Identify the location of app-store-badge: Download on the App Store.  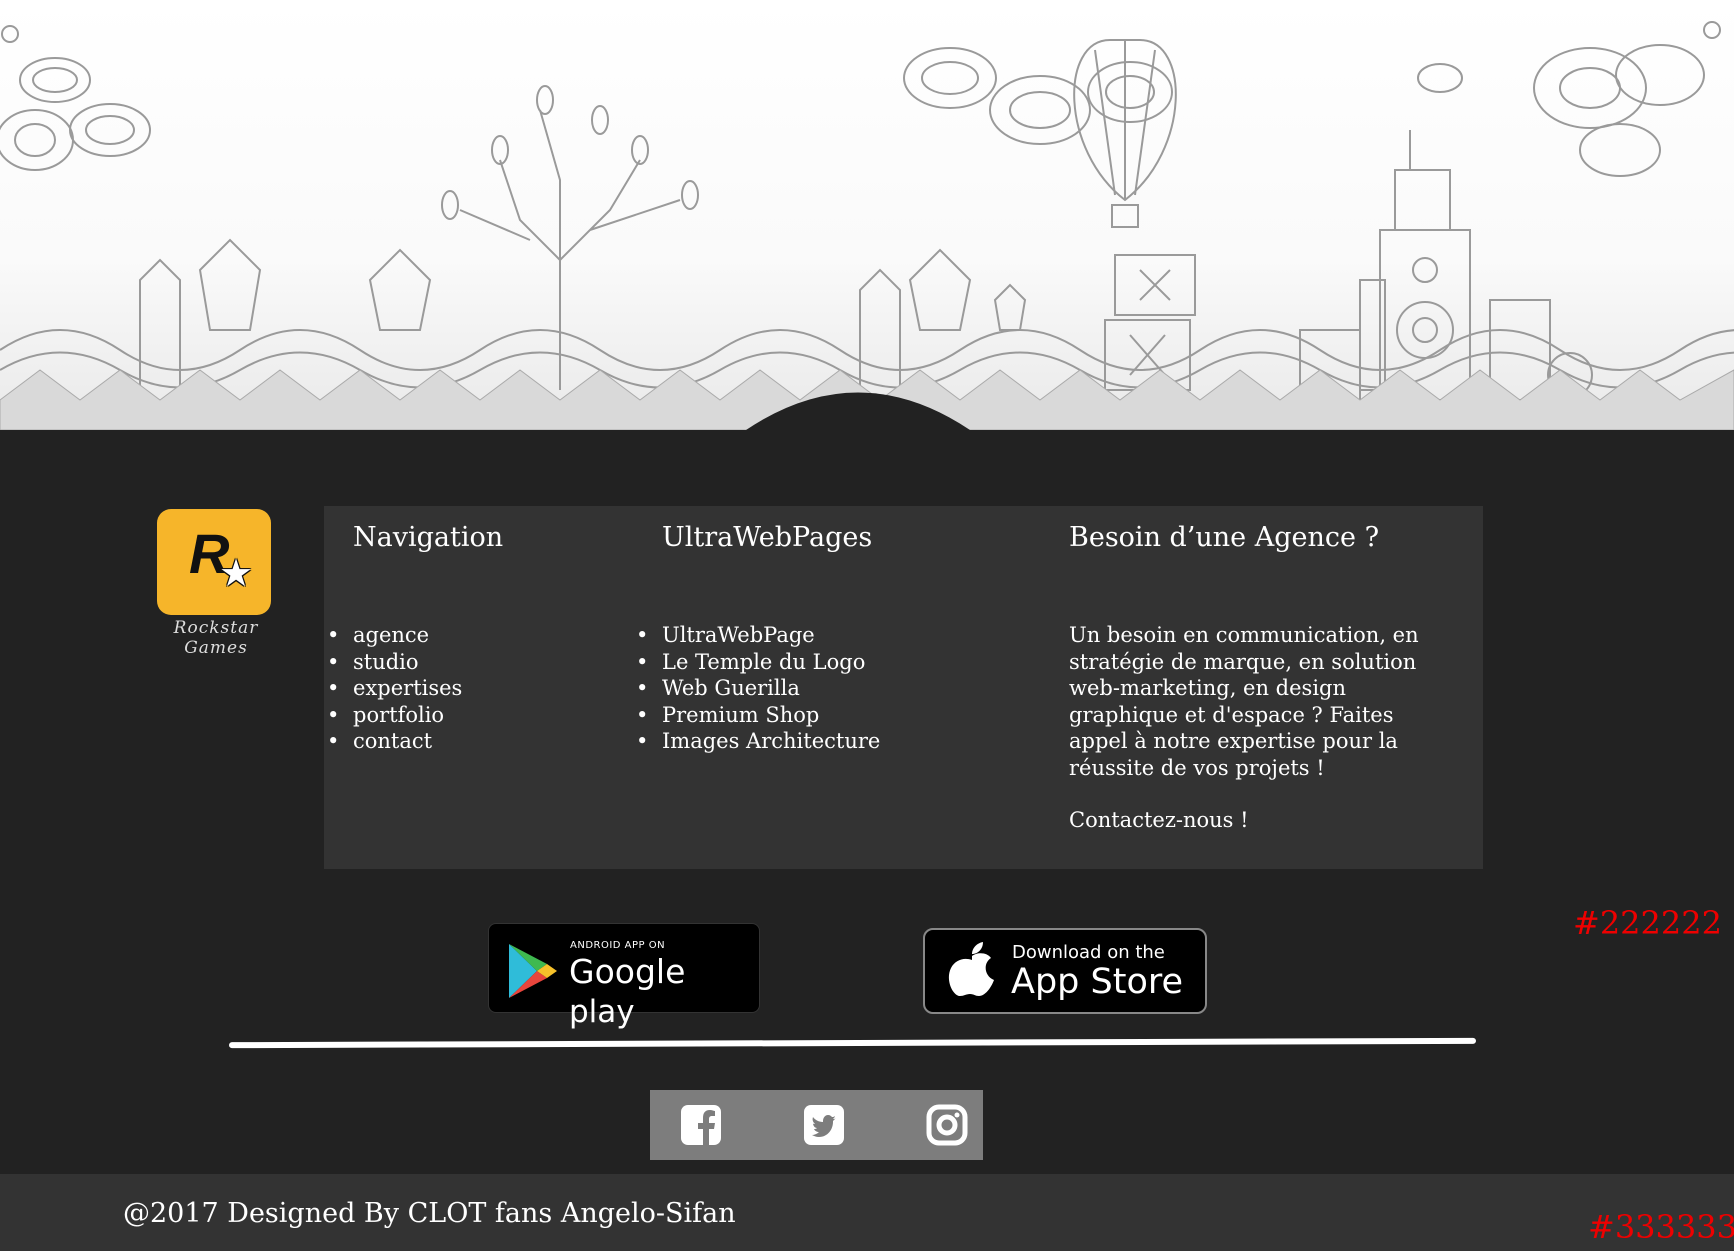
(1065, 971).